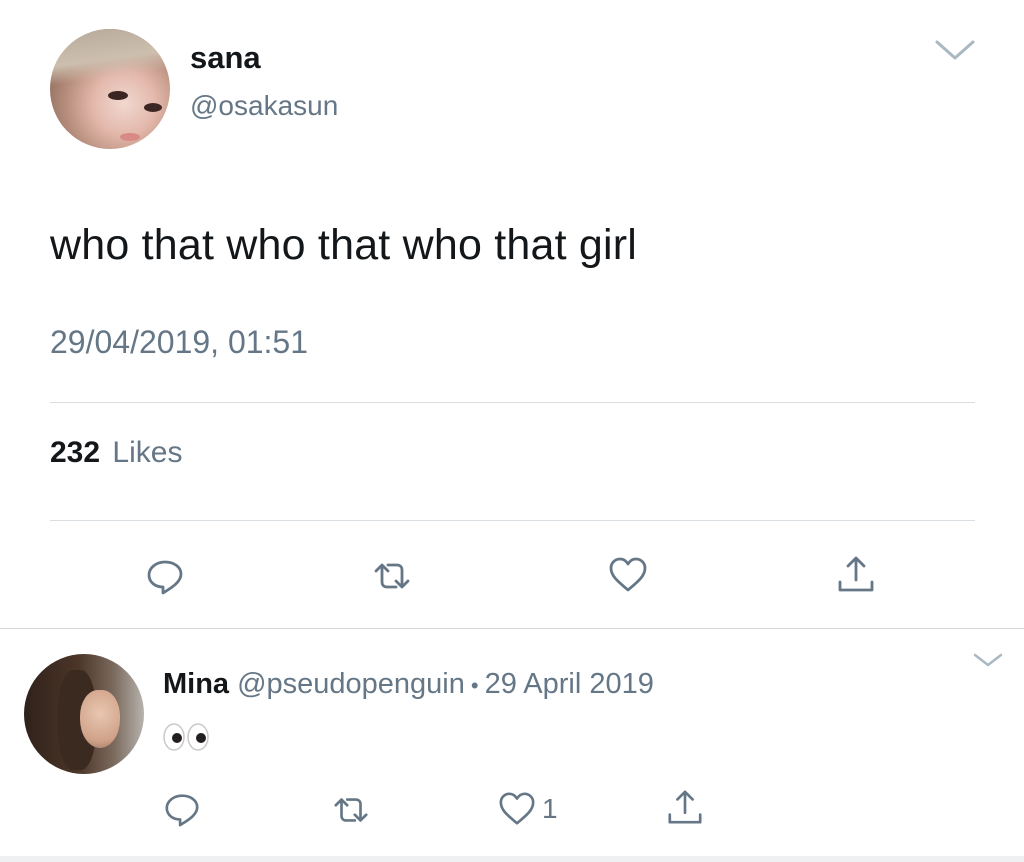  I want to click on author-display-name: sana, so click(225, 58).